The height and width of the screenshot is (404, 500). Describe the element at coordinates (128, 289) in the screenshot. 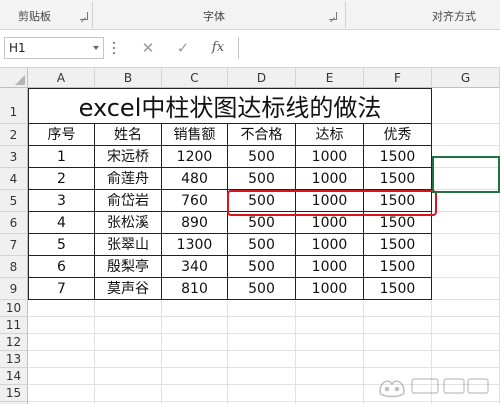

I see `data-cell: 莫声谷` at that location.